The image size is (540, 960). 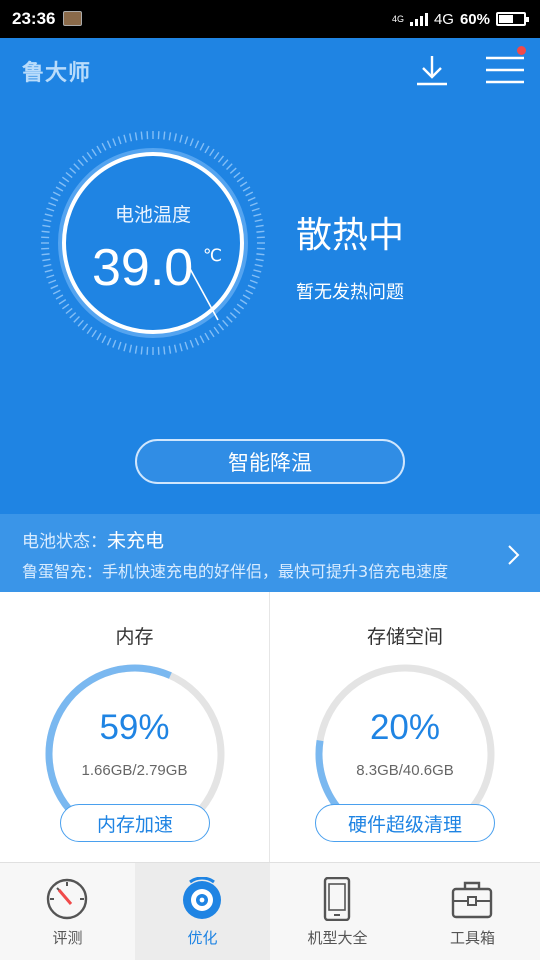 I want to click on battery-temperature-value: 39.0, so click(x=143, y=268).